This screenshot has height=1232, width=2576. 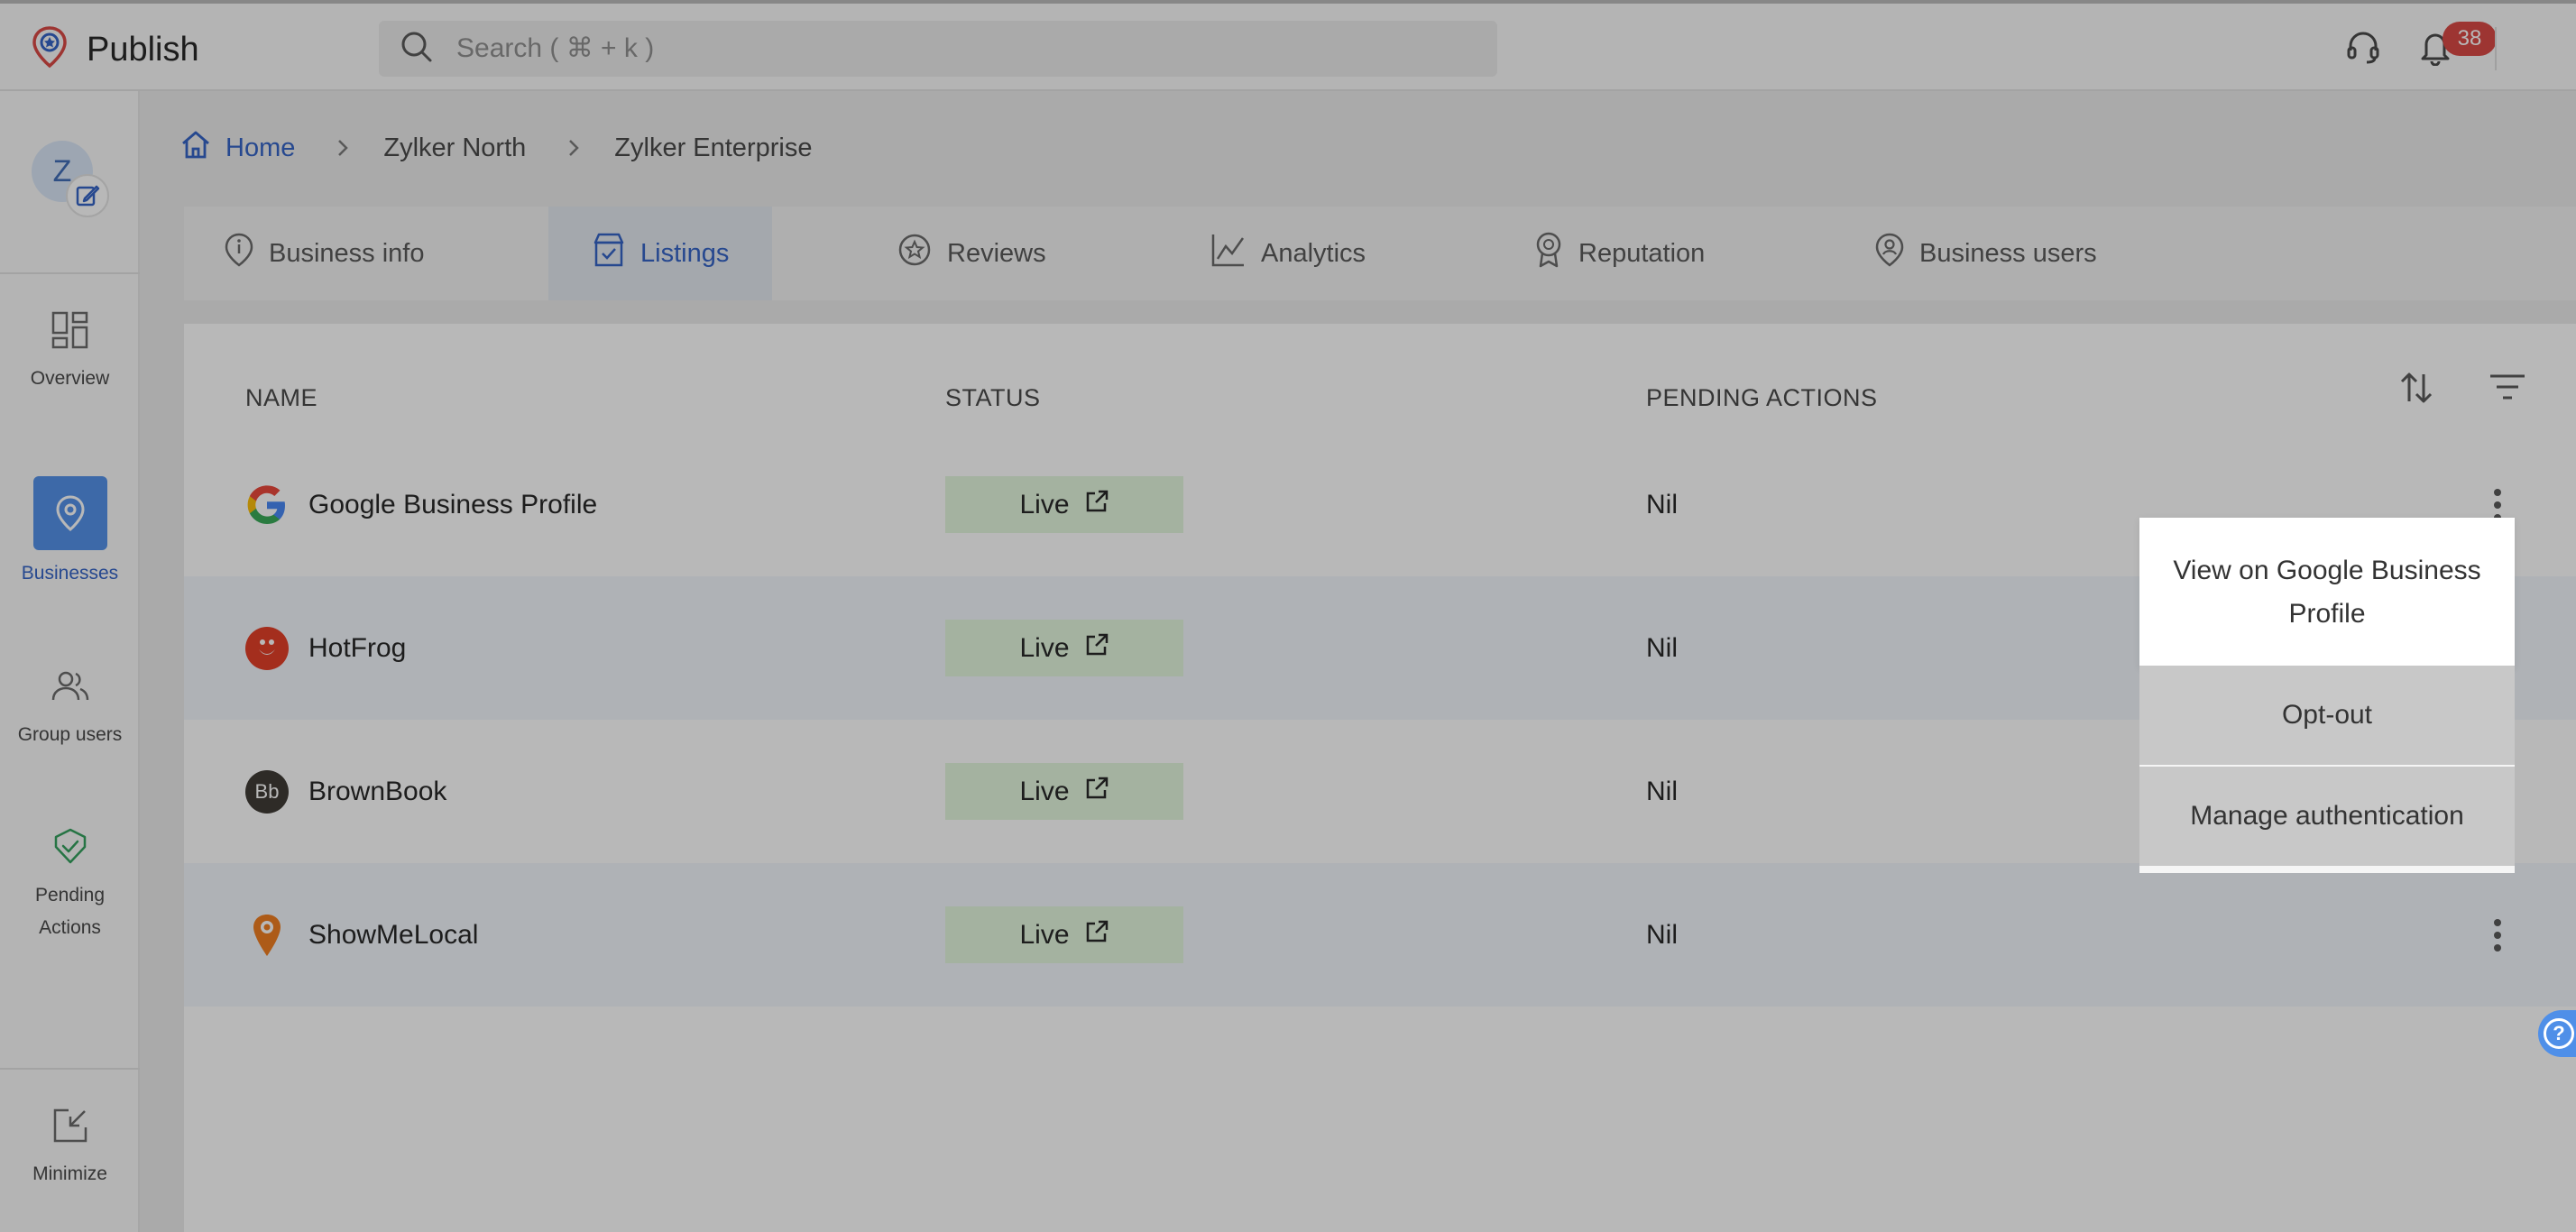 I want to click on publish-logo-icon, so click(x=50, y=50).